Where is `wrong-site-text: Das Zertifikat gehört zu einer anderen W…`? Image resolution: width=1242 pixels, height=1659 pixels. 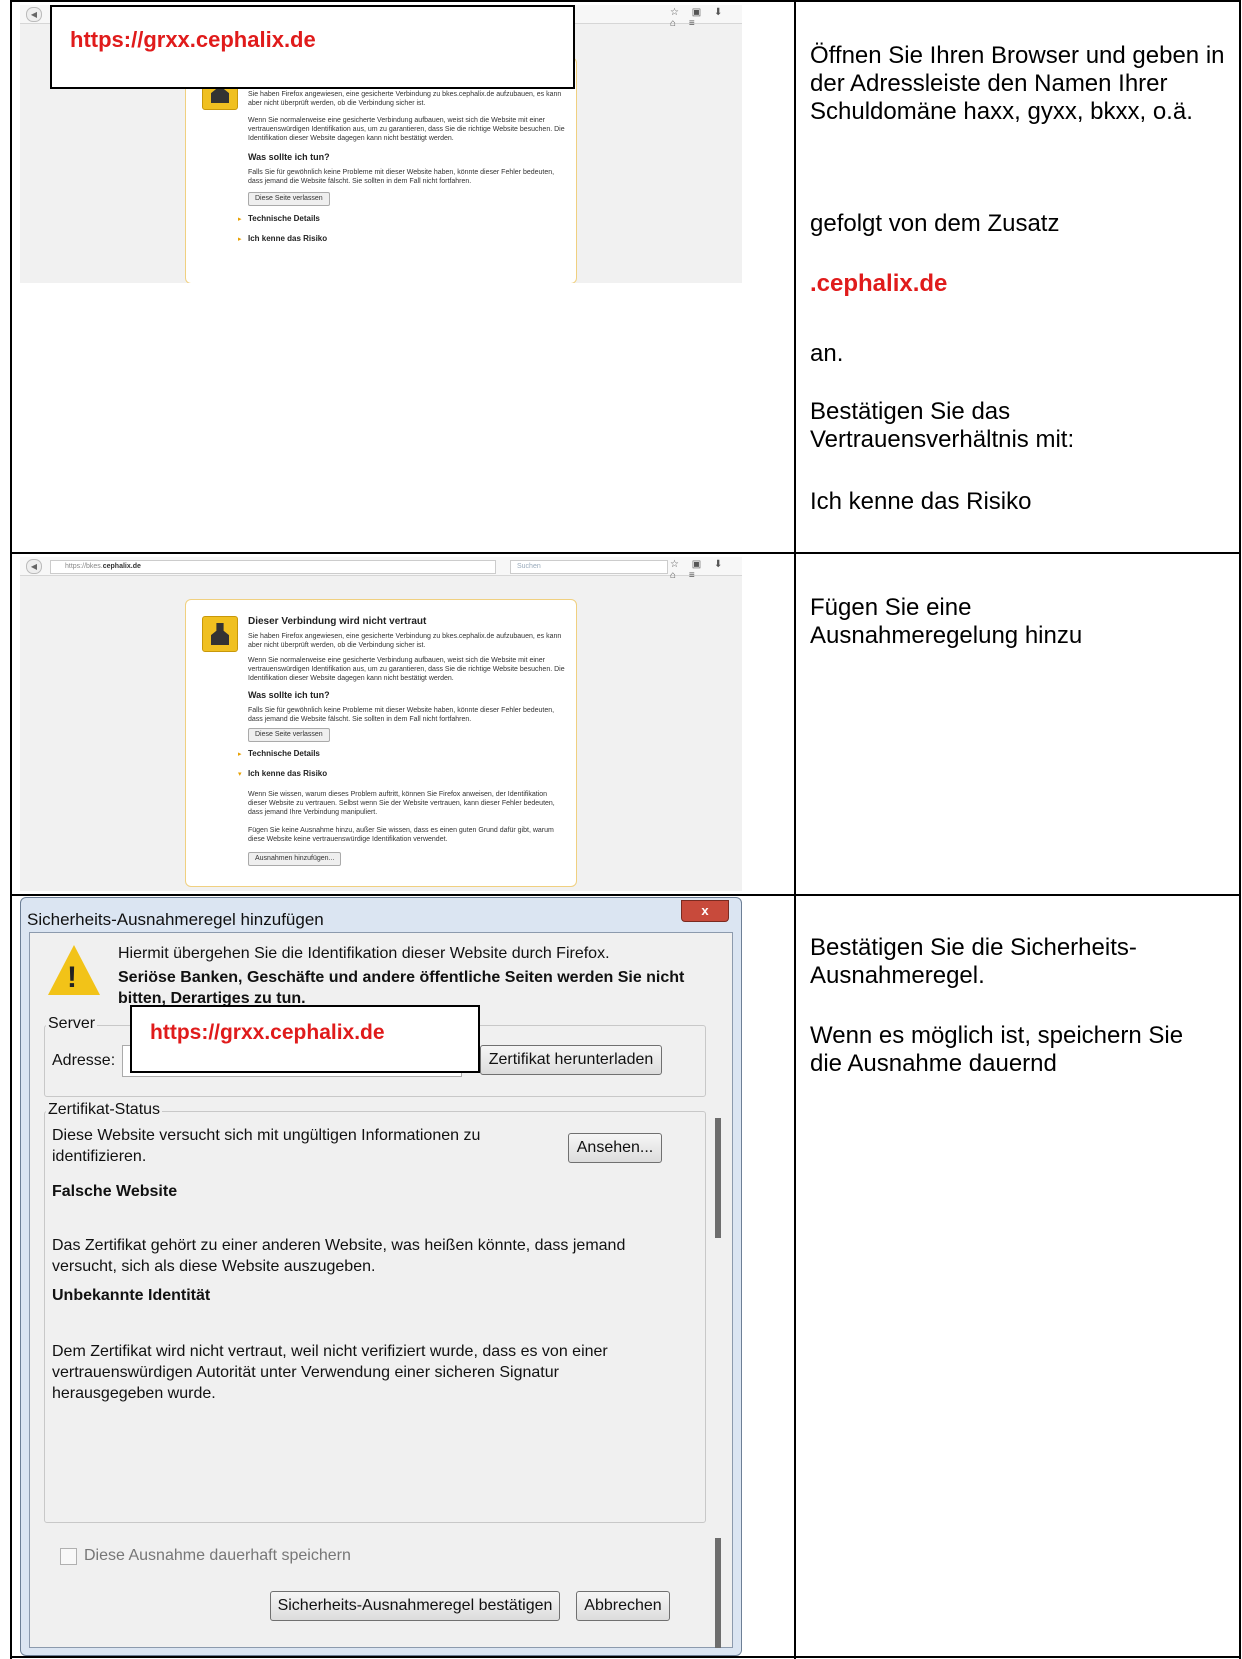
wrong-site-text: Das Zertifikat gehört zu einer anderen W… is located at coordinates (339, 1256).